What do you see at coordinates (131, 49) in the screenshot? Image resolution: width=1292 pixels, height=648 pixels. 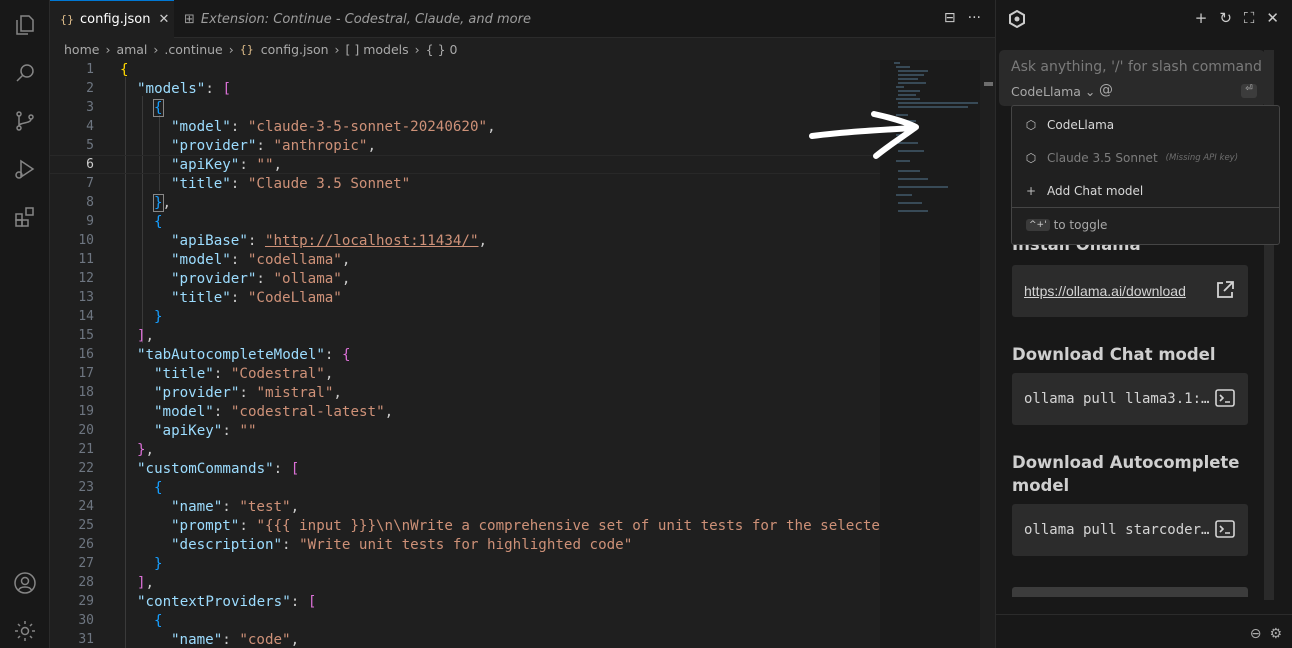 I see `breadcrumb-item: amal` at bounding box center [131, 49].